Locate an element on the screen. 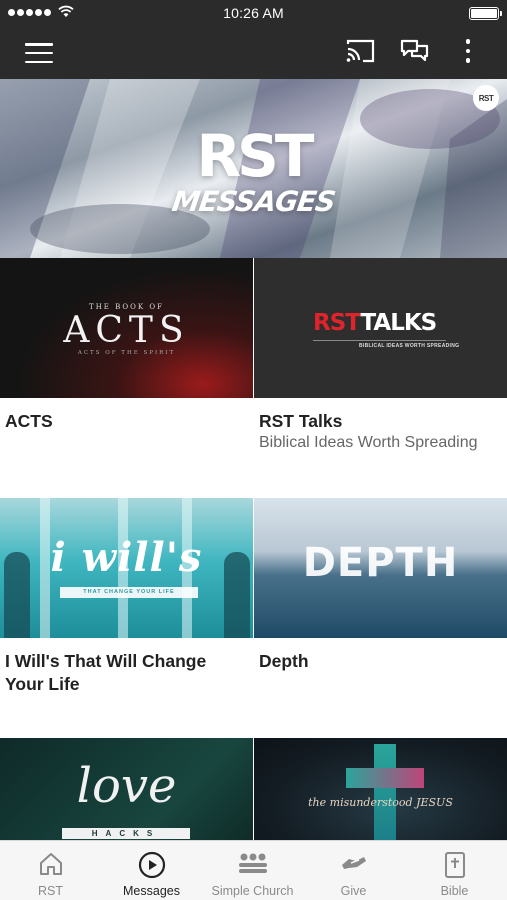 This screenshot has width=507, height=900. hero-title: RST is located at coordinates (255, 156).